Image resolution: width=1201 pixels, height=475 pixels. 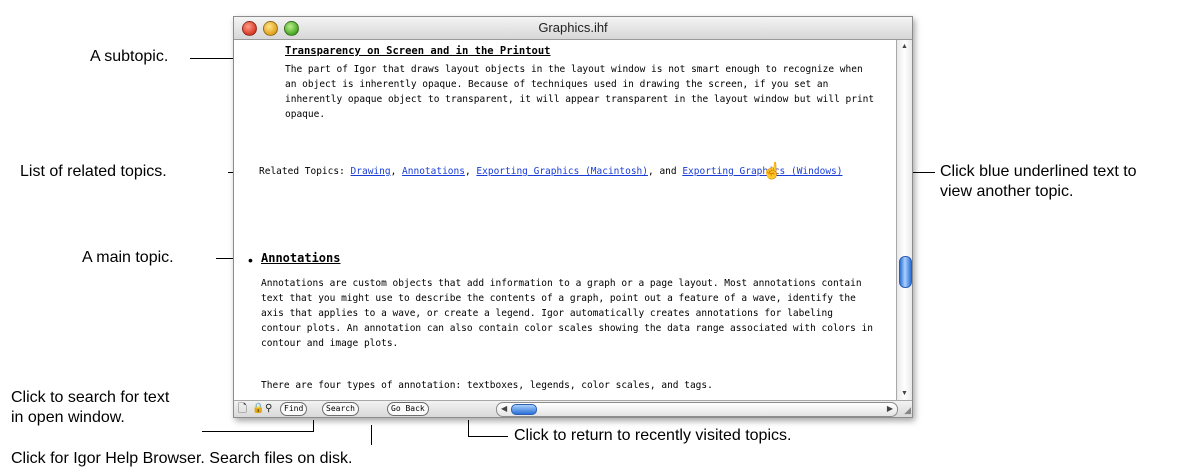 What do you see at coordinates (907, 410) in the screenshot?
I see `resize-grip-icon: ◢` at bounding box center [907, 410].